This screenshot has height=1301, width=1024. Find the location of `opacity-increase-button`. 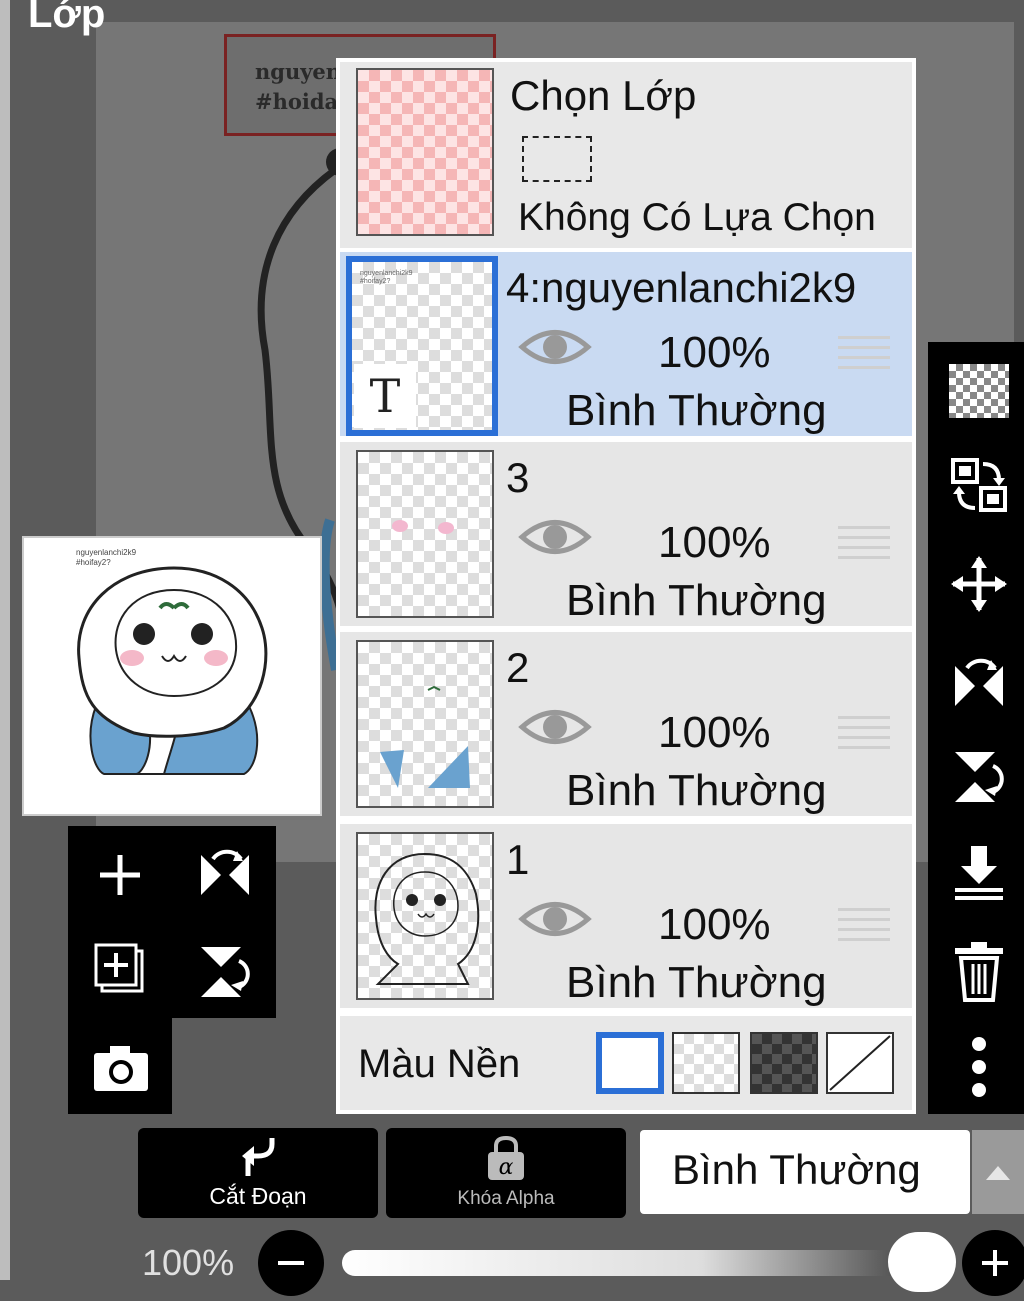

opacity-increase-button is located at coordinates (993, 1263).